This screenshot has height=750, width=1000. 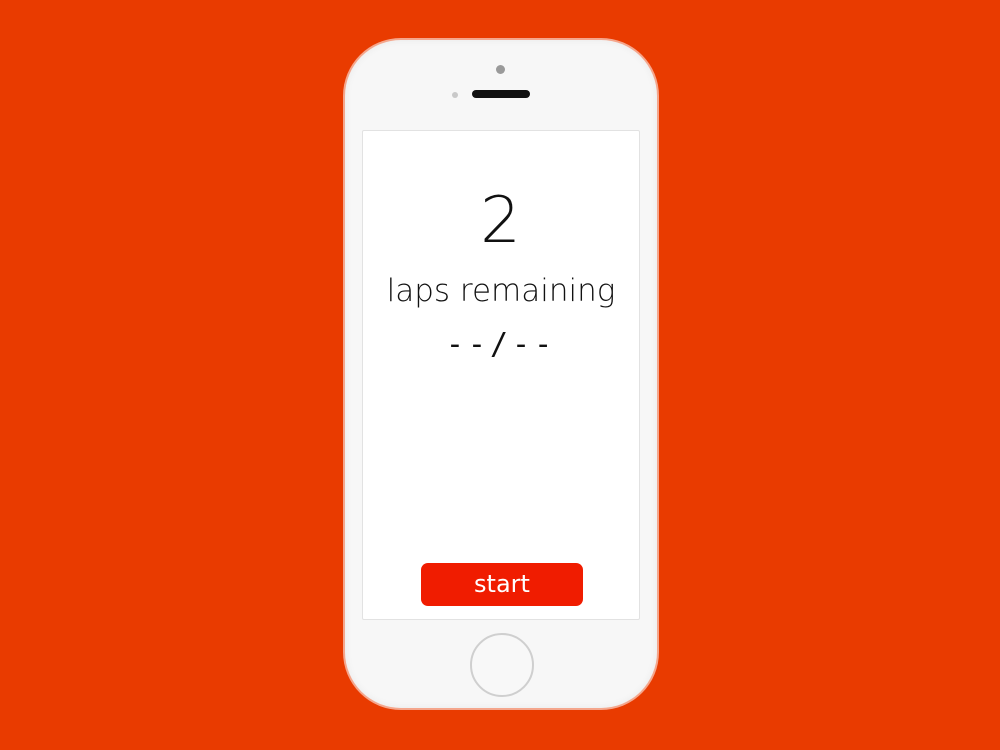 What do you see at coordinates (501, 344) in the screenshot?
I see `split-time-display: --/--` at bounding box center [501, 344].